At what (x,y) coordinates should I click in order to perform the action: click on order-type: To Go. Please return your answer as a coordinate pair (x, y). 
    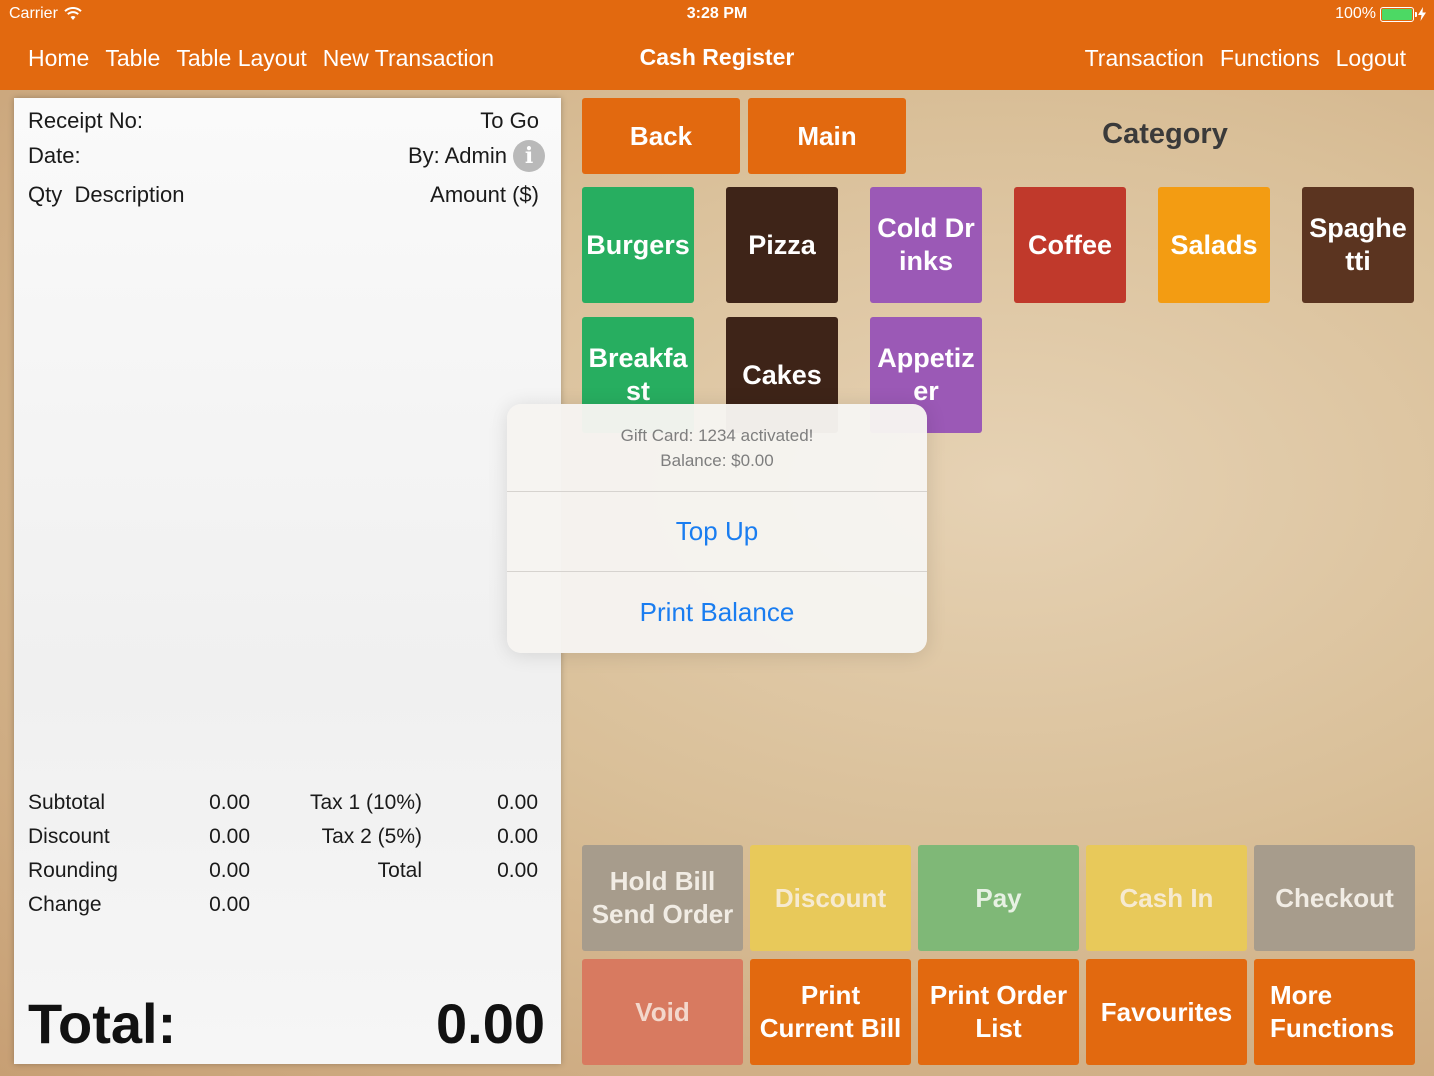
    Looking at the image, I should click on (509, 120).